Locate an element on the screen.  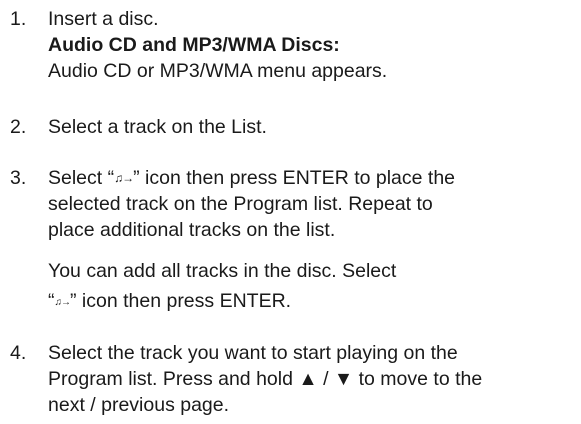
note-text: “♫→” icon then press ENTER. is located at coordinates (313, 301).